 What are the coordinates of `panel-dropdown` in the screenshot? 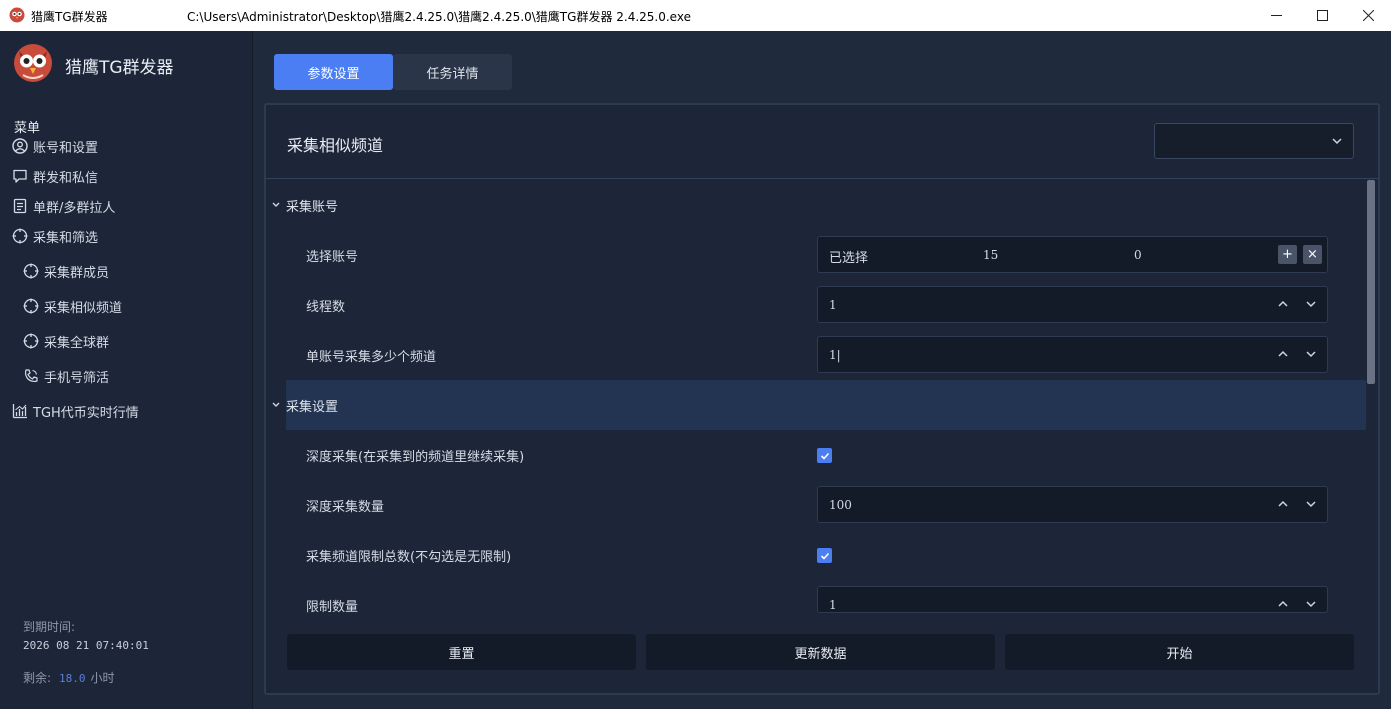 It's located at (1254, 141).